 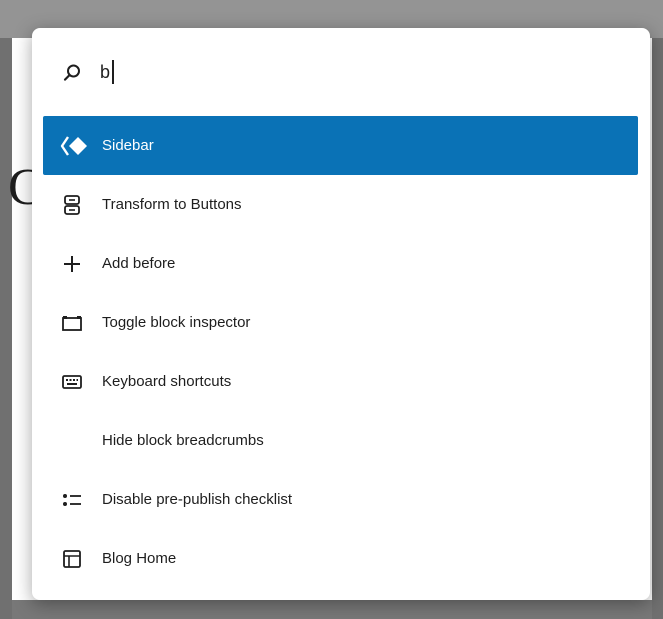 What do you see at coordinates (172, 204) in the screenshot?
I see `command-item-label: Transform to Buttons` at bounding box center [172, 204].